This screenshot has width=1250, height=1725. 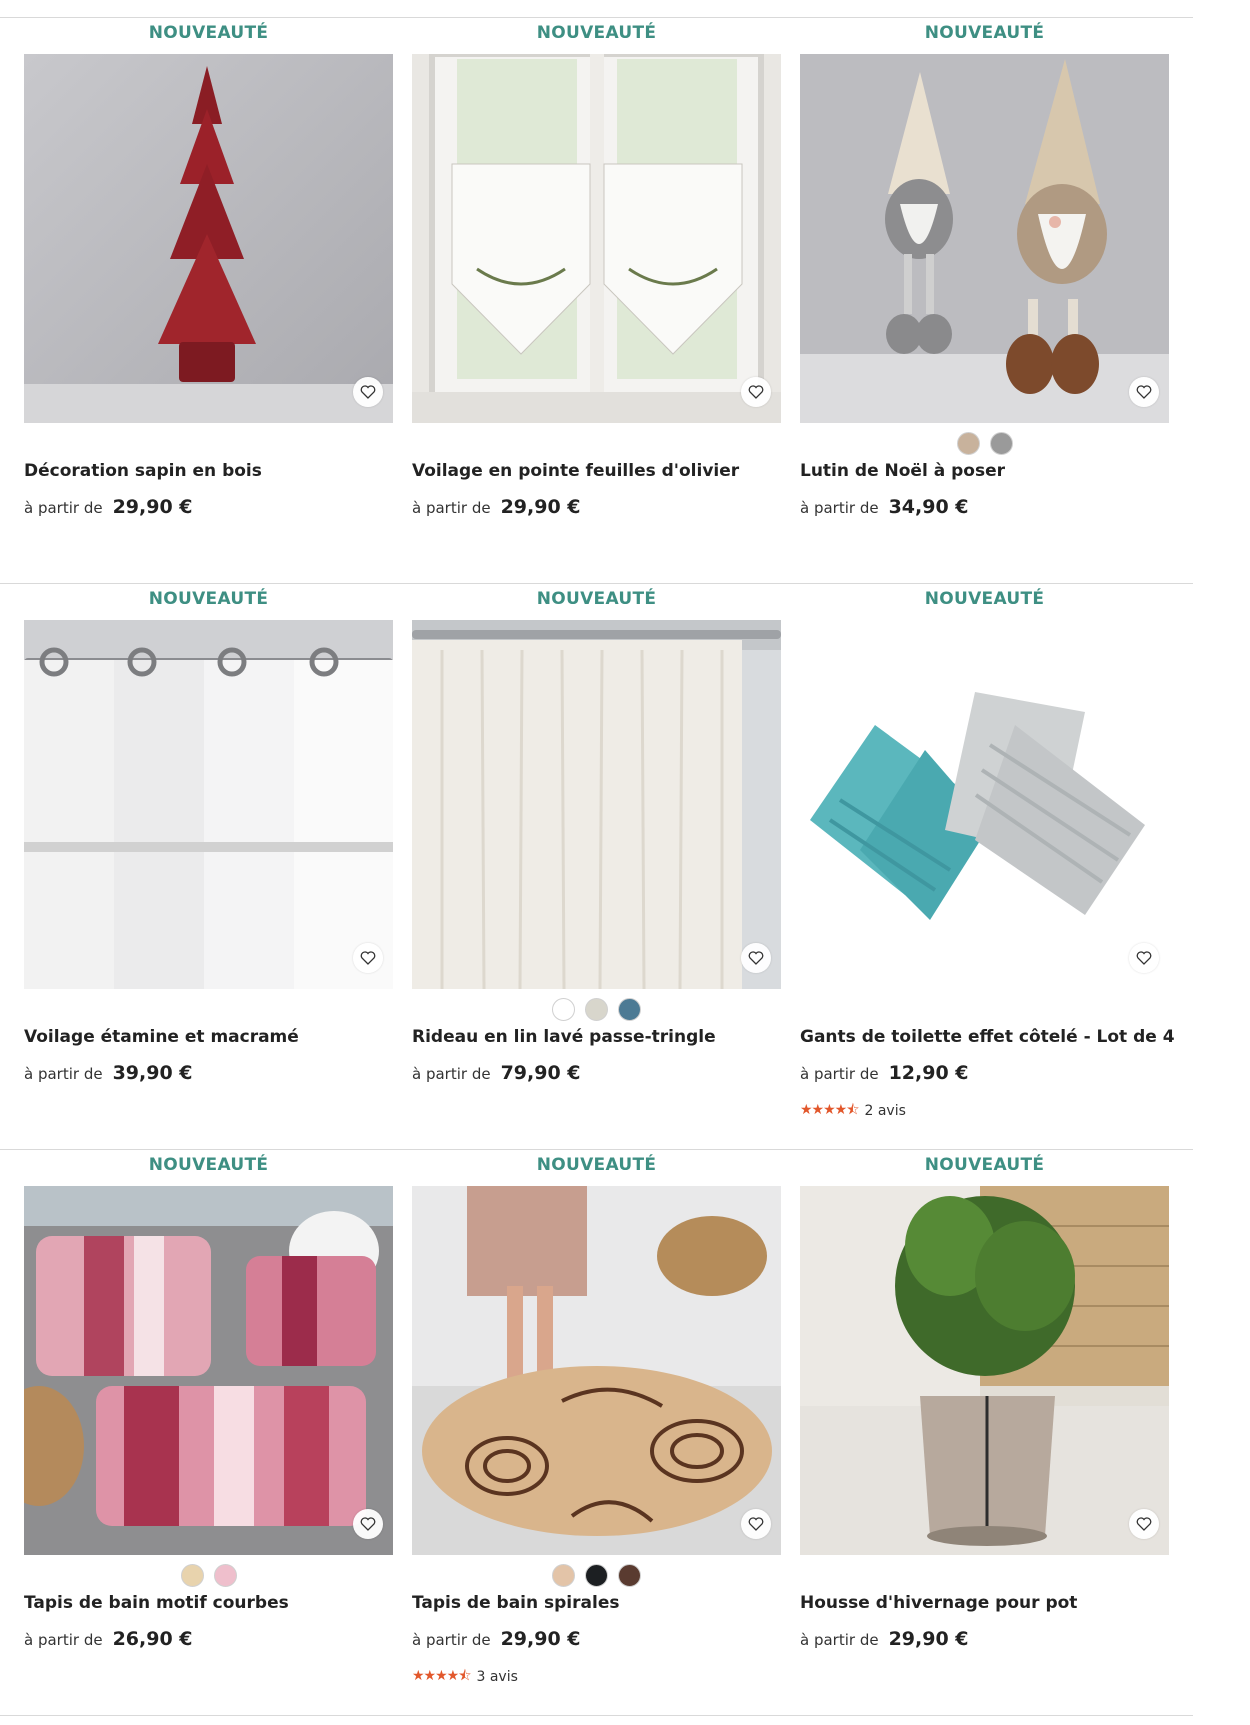 I want to click on product-price: 79,90 €, so click(x=540, y=1073).